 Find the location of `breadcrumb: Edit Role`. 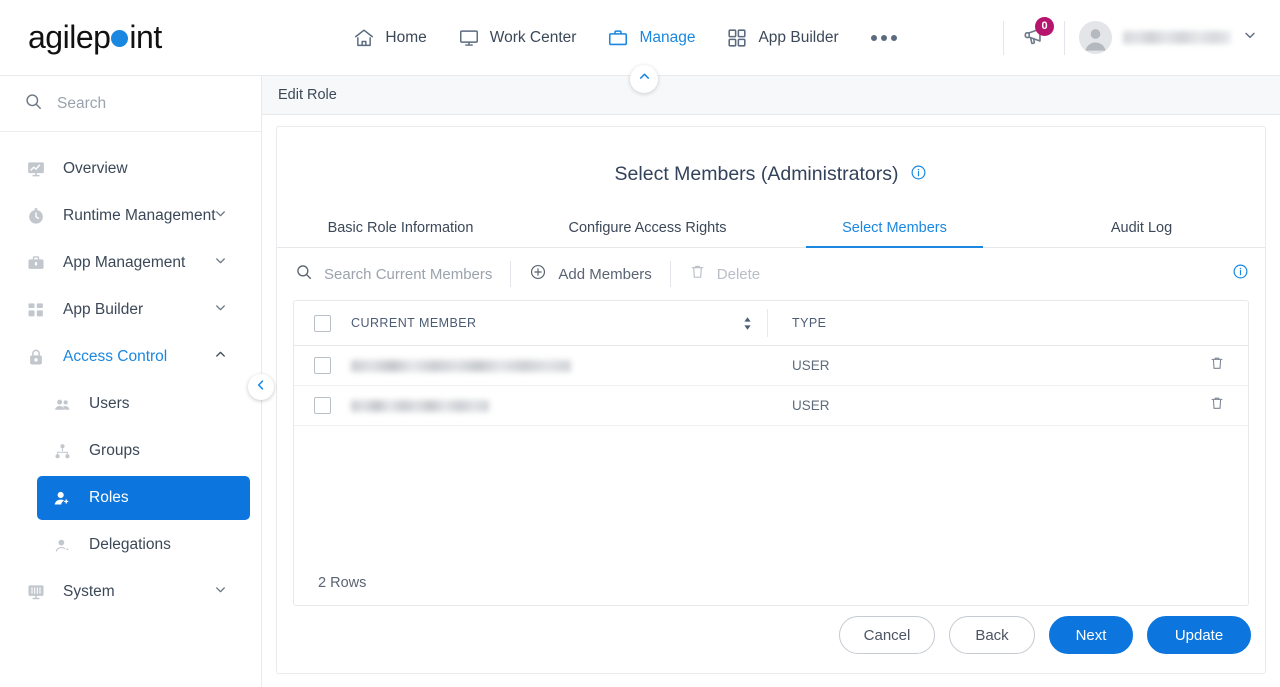

breadcrumb: Edit Role is located at coordinates (307, 95).